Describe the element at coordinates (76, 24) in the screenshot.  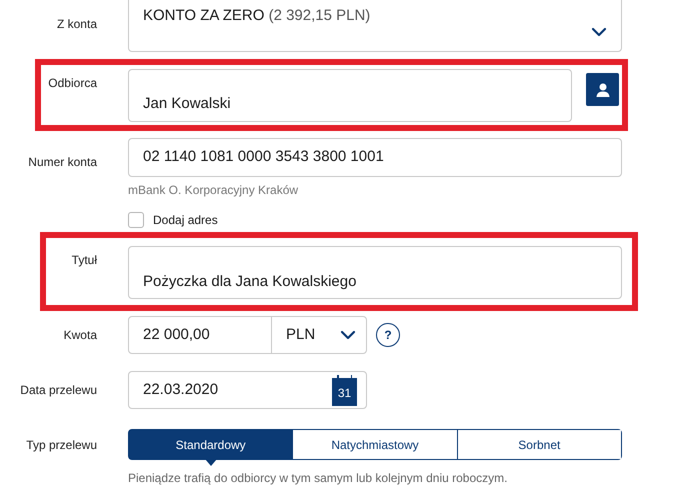
I see `field-label: Z konta` at that location.